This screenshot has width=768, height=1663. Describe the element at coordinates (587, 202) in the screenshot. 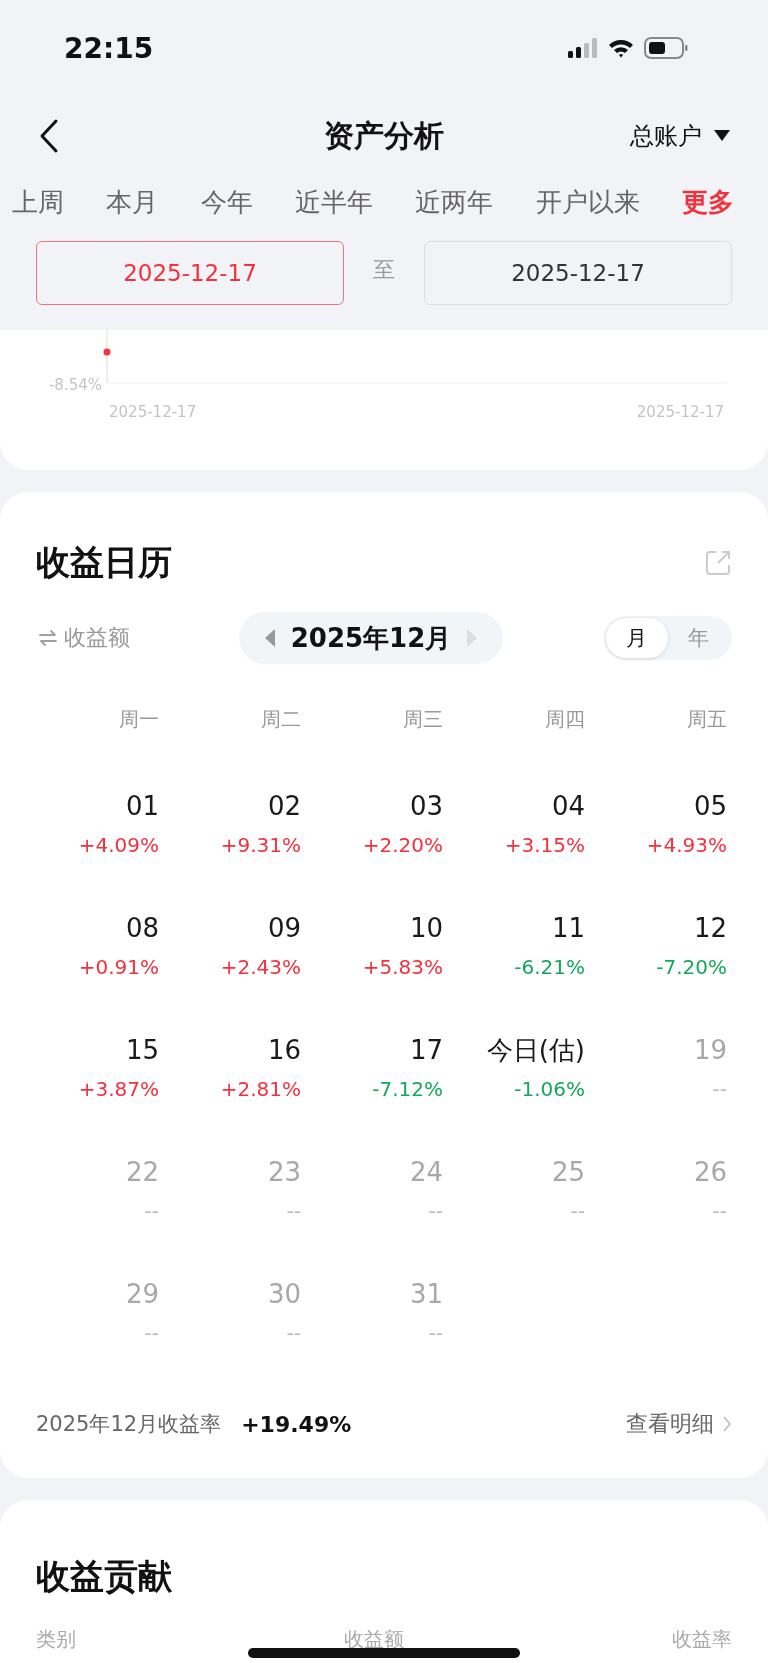

I see `period-tab: 开户以来` at that location.